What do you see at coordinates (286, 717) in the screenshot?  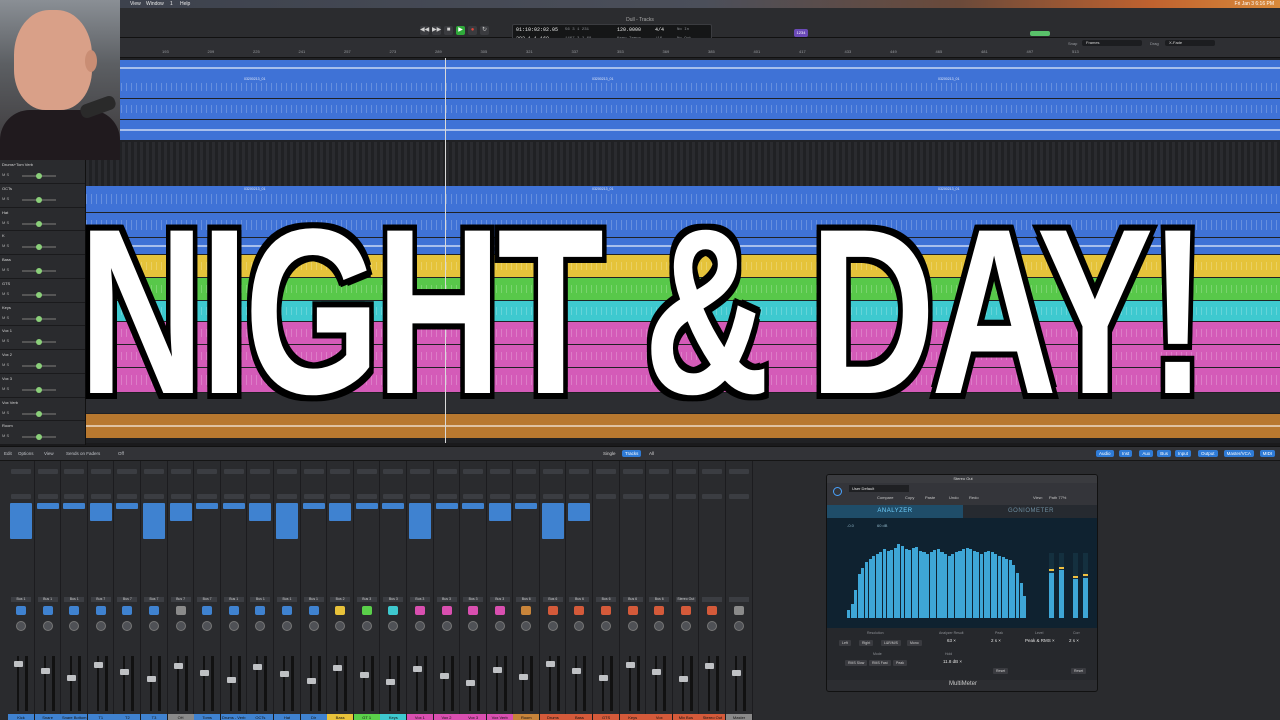 I see `strip-name: Hat` at bounding box center [286, 717].